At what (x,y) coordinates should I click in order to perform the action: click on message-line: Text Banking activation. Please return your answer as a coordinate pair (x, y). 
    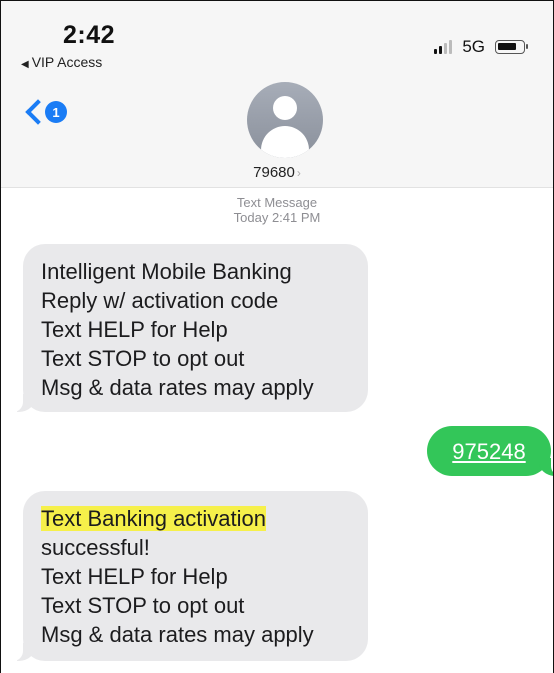
    Looking at the image, I should click on (195, 518).